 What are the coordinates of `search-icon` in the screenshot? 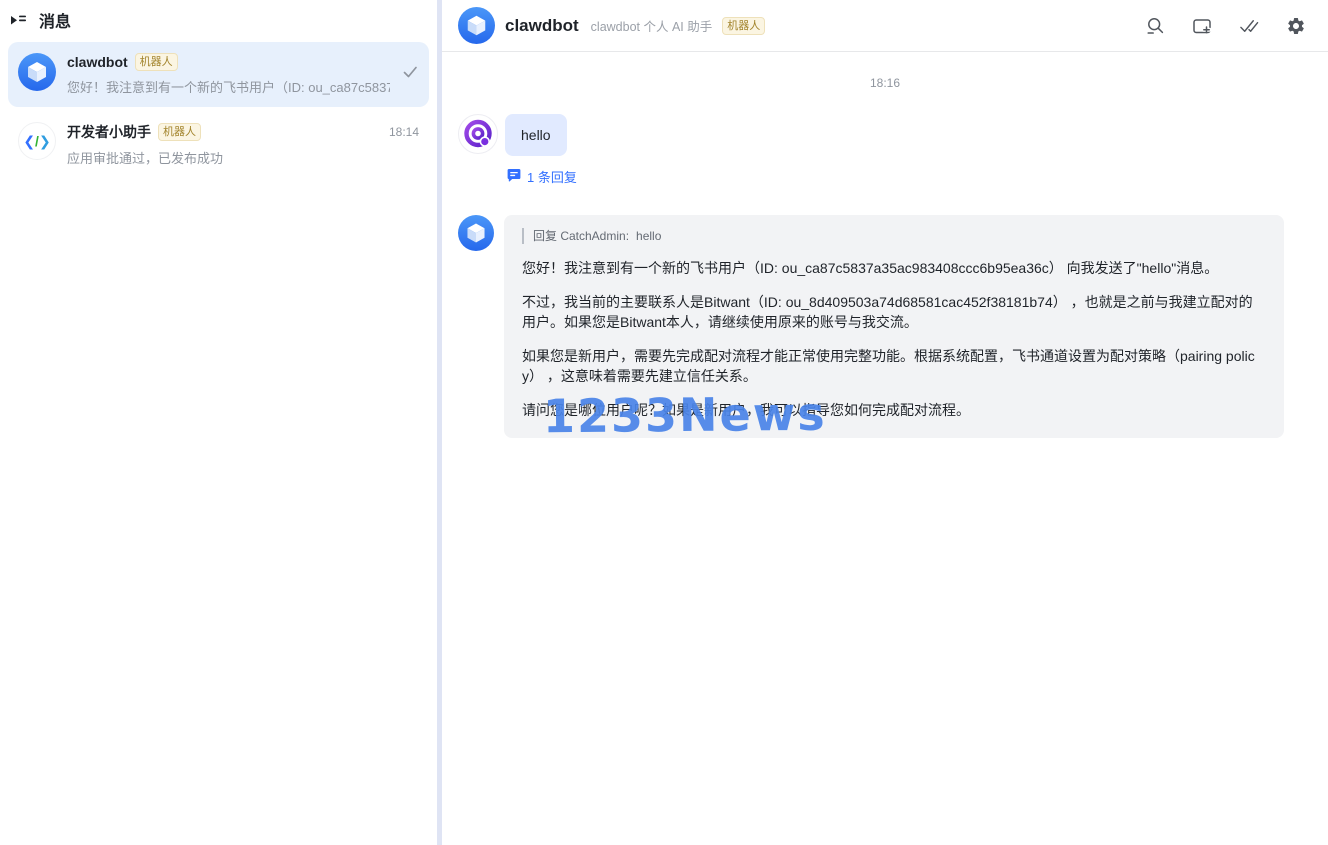 It's located at (1155, 26).